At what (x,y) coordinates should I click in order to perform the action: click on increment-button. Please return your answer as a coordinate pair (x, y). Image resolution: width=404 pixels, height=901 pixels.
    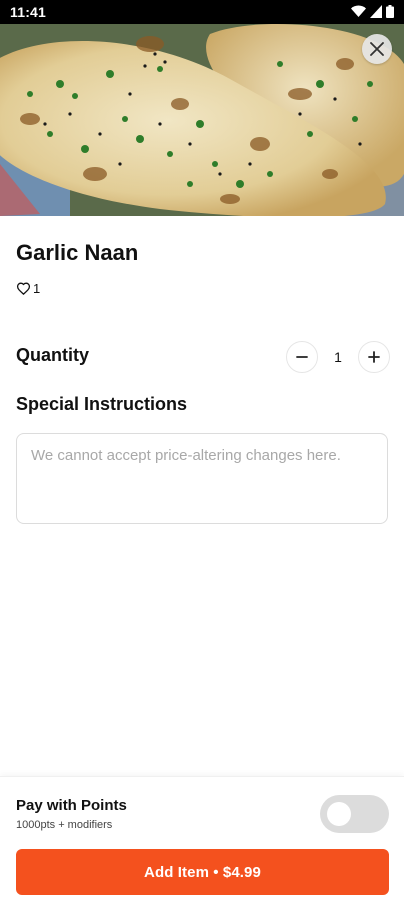
    Looking at the image, I should click on (374, 357).